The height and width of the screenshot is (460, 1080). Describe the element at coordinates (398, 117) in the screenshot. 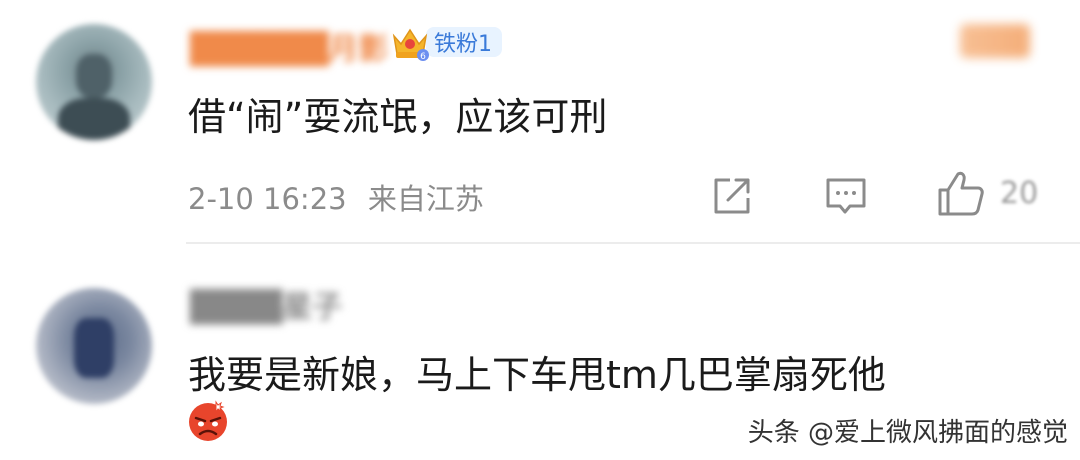

I see `comment-text: 借“闹”耍流氓，应该可刑` at that location.